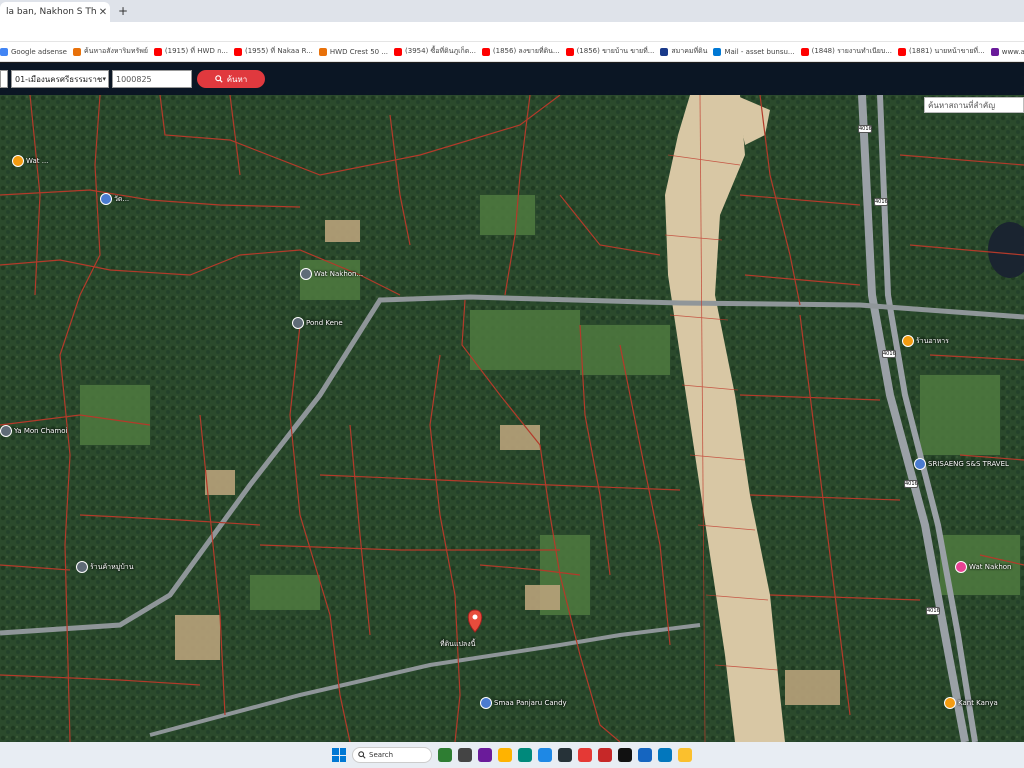 The image size is (1024, 768). I want to click on province-select, so click(4, 79).